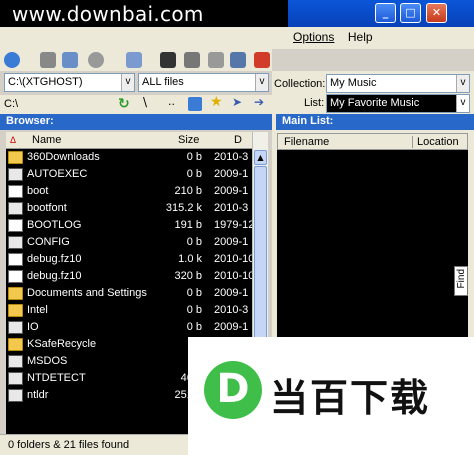 This screenshot has width=474, height=455. Describe the element at coordinates (13, 140) in the screenshot. I see `sort-indicator: Δ` at that location.